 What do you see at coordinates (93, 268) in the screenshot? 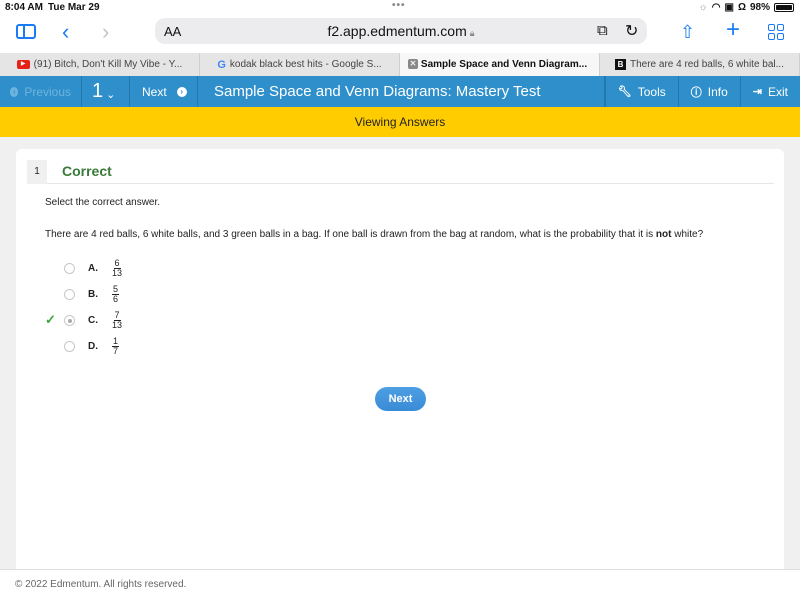
I see `choice-letter: A.` at bounding box center [93, 268].